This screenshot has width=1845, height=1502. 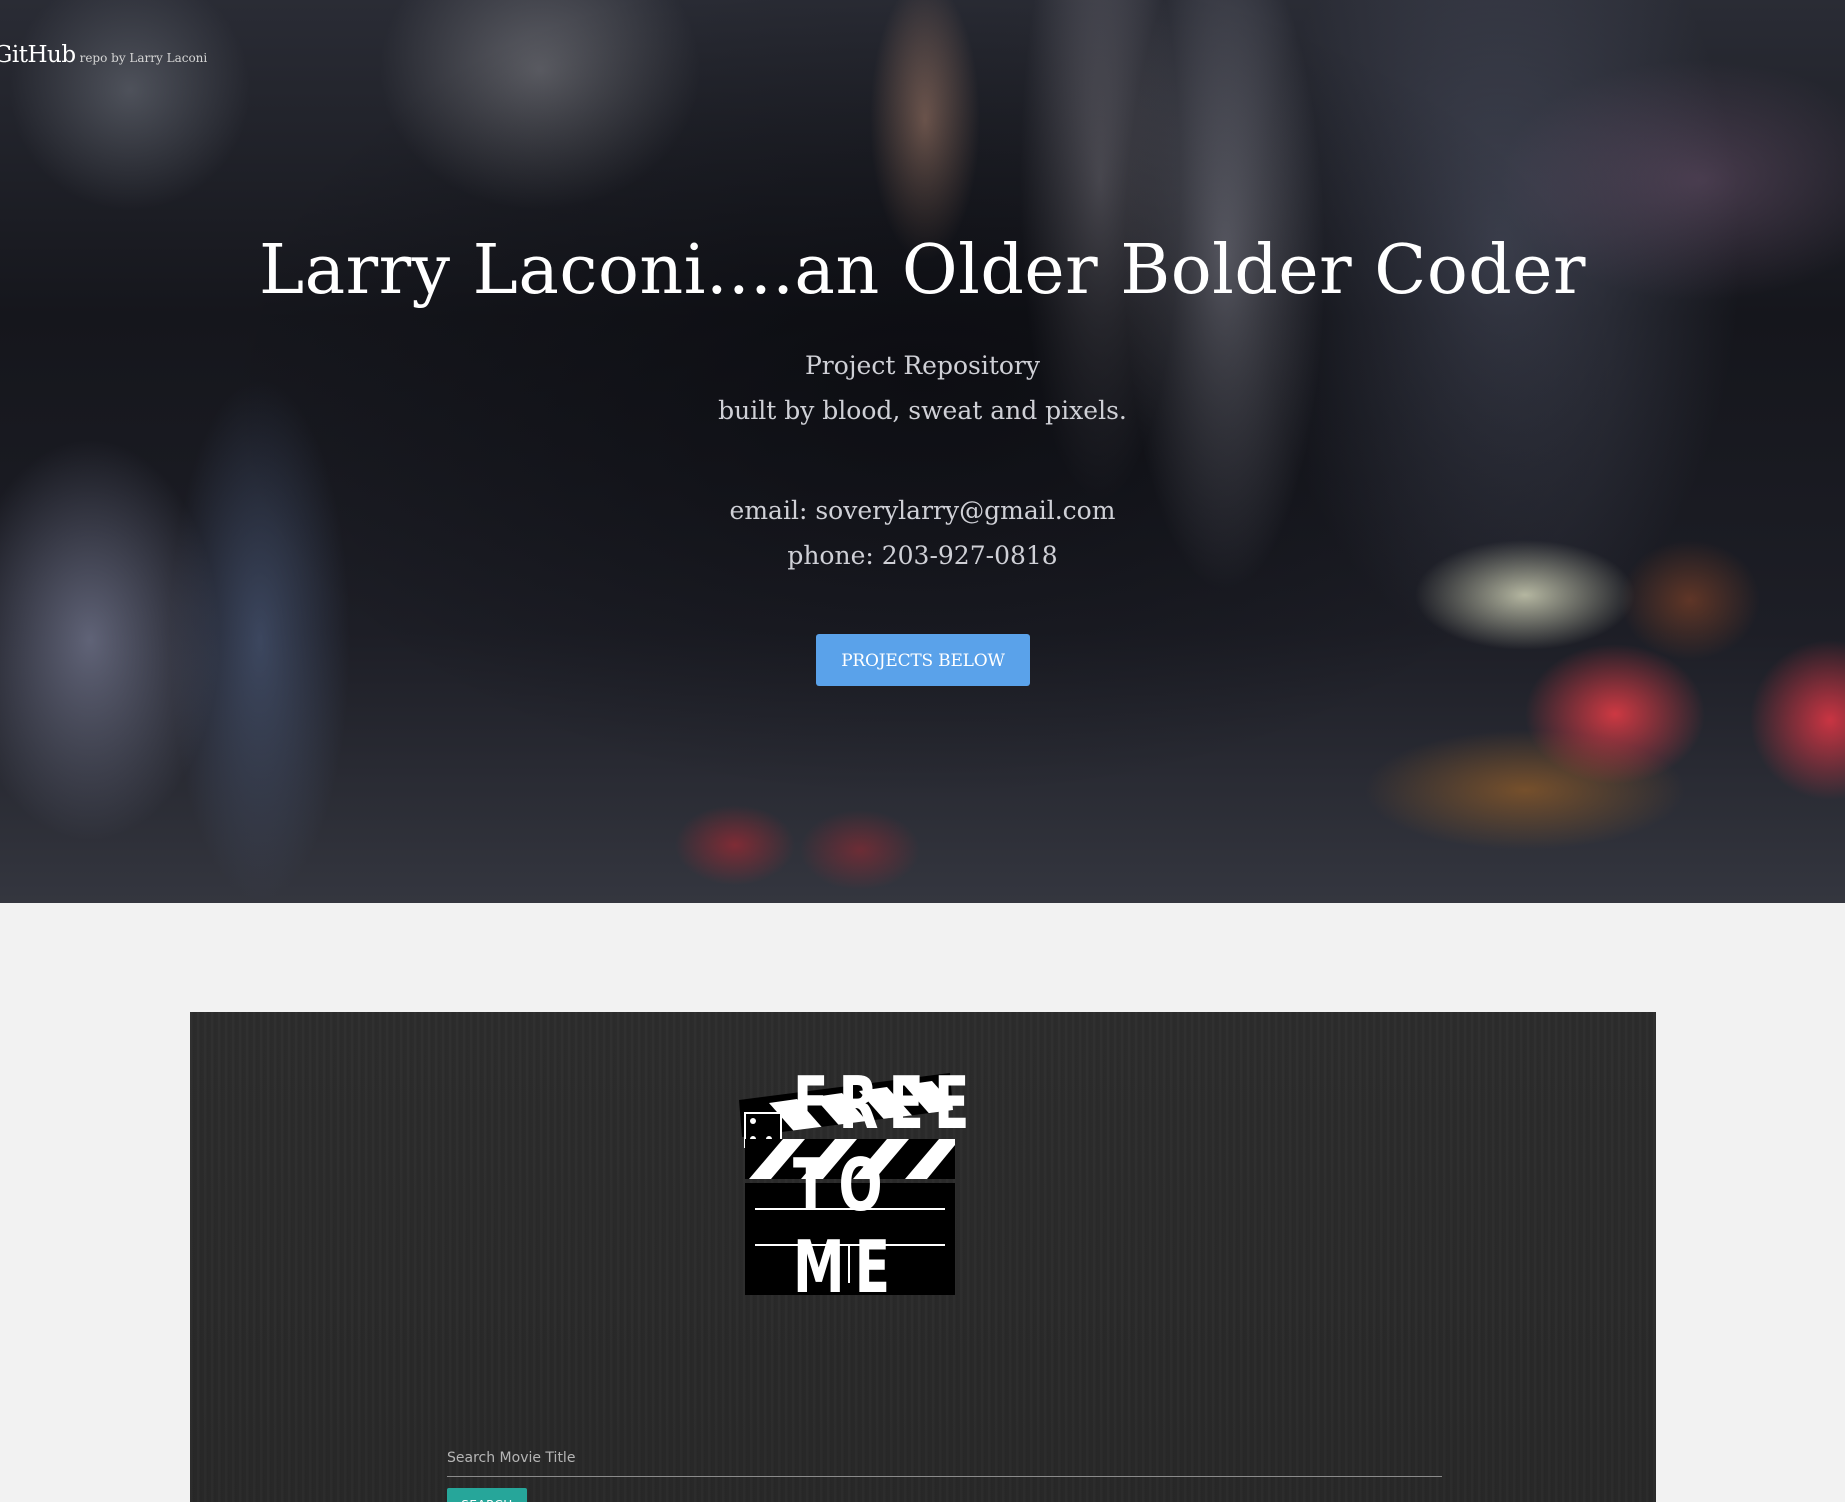 I want to click on logo-word-to: TO, so click(x=843, y=1185).